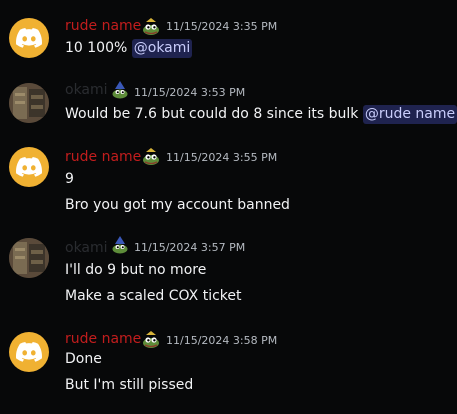 The image size is (457, 414). Describe the element at coordinates (153, 296) in the screenshot. I see `message-content: Make a scaled COX ticket` at that location.